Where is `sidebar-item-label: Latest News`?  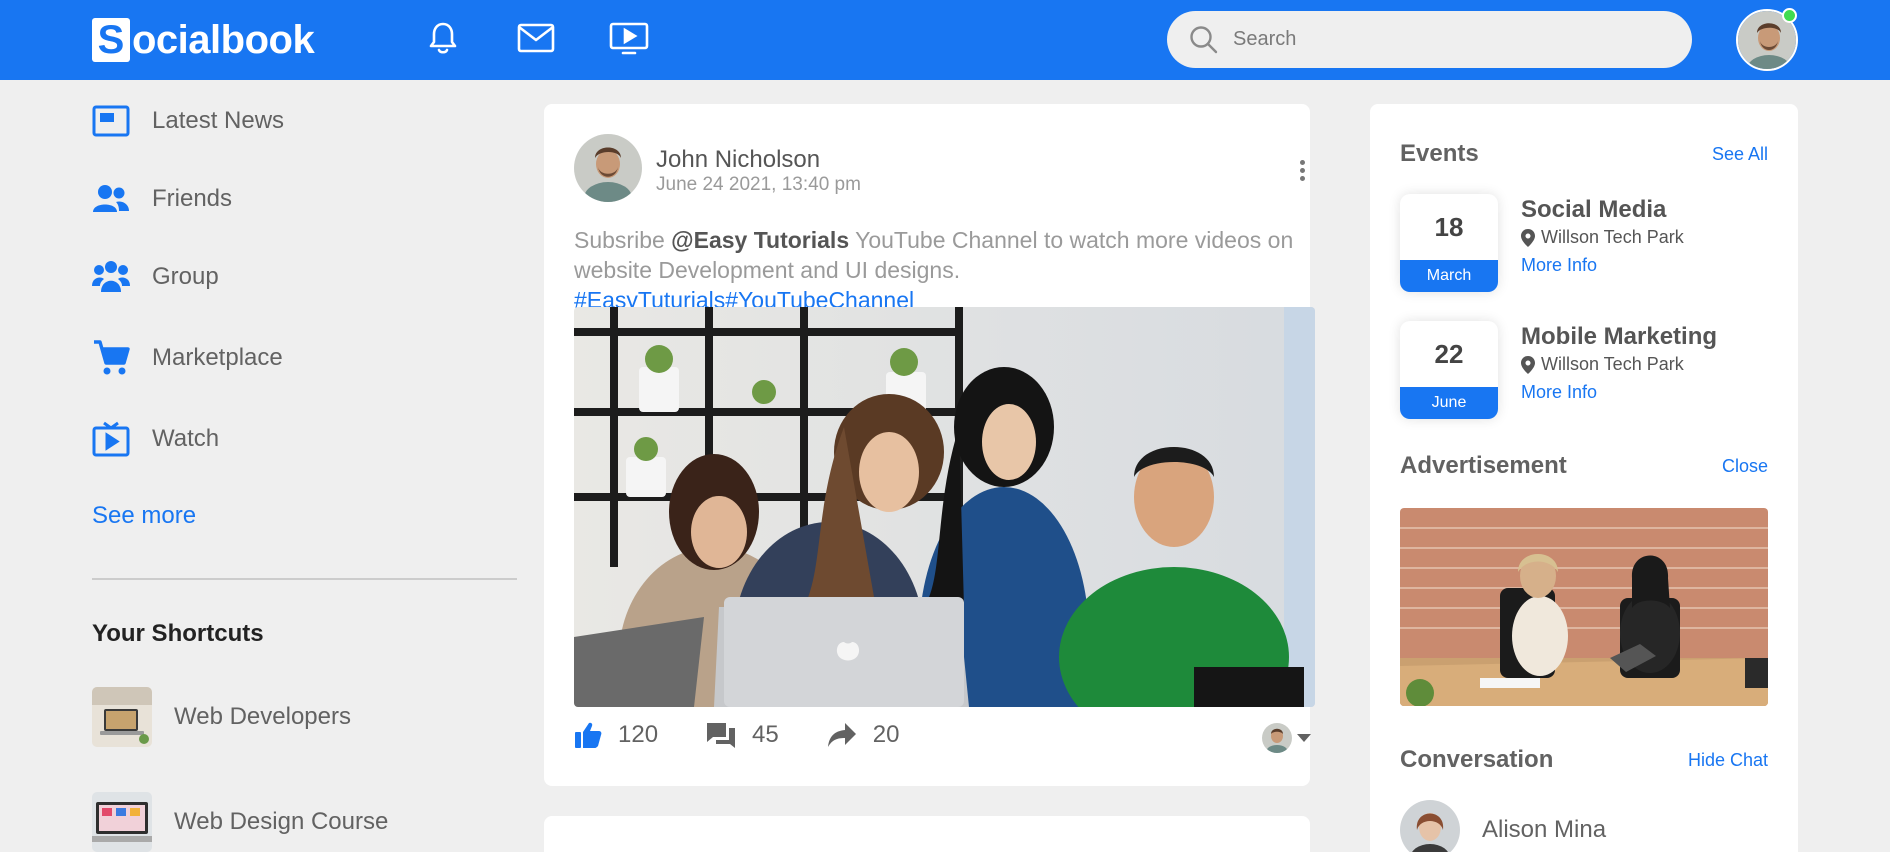
sidebar-item-label: Latest News is located at coordinates (218, 120).